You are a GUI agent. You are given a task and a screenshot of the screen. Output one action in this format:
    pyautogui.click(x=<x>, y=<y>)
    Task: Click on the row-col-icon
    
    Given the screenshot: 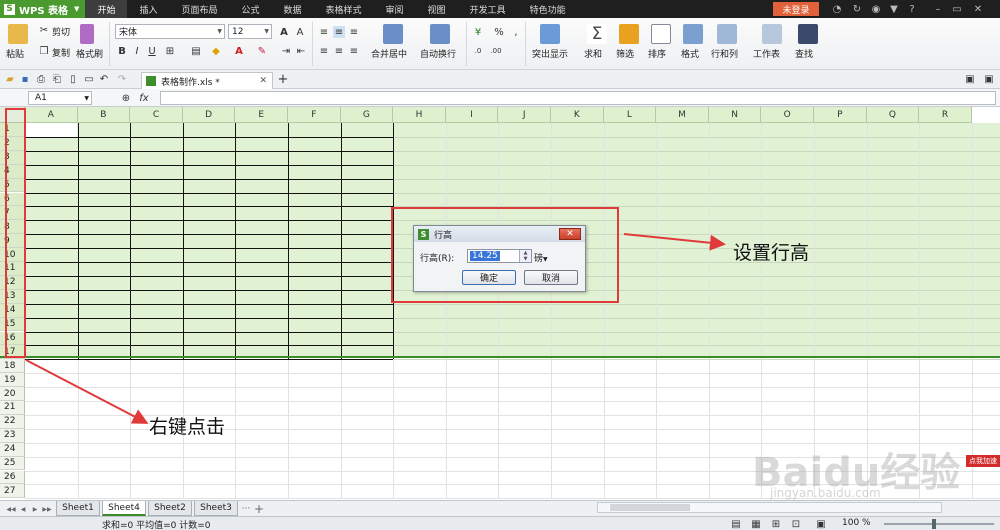 What is the action you would take?
    pyautogui.click(x=727, y=34)
    